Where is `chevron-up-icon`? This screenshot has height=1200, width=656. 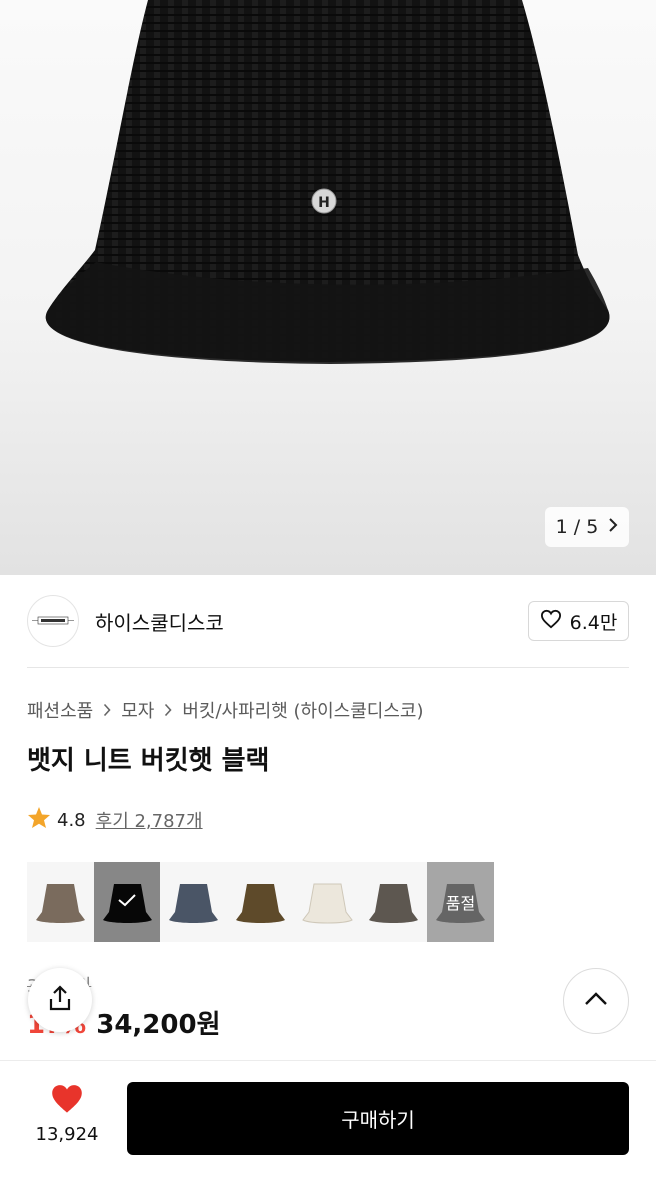
chevron-up-icon is located at coordinates (596, 1001).